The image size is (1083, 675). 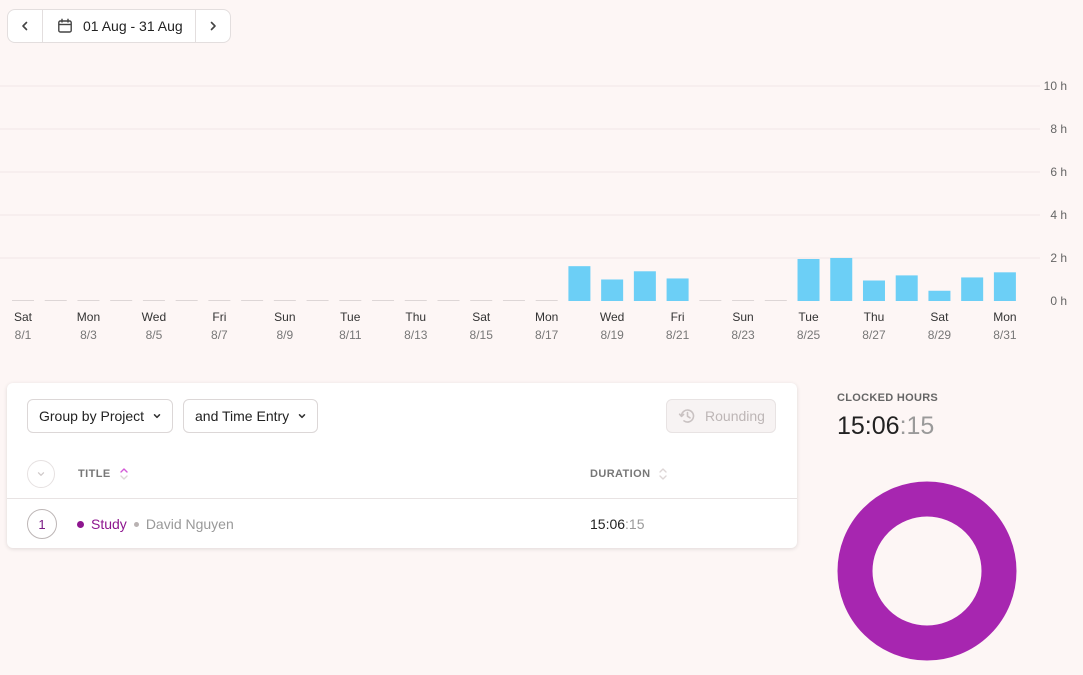 I want to click on x-date-label: 8/7, so click(x=219, y=335).